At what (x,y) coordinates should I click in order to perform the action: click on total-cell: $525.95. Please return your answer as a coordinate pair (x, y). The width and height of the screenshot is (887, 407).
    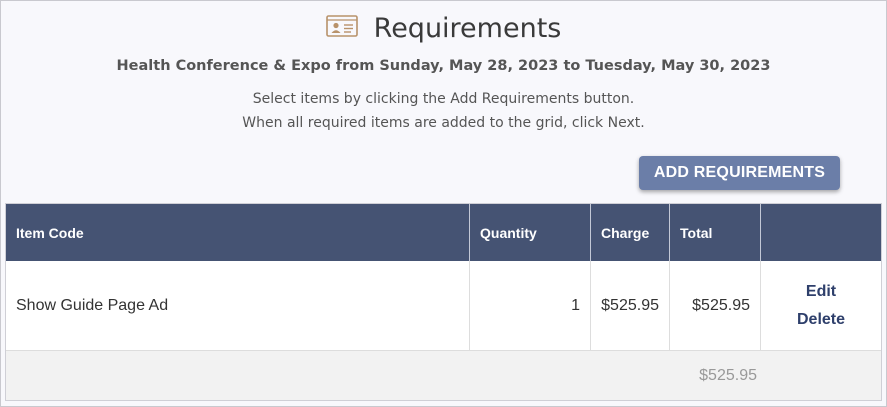
    Looking at the image, I should click on (715, 306).